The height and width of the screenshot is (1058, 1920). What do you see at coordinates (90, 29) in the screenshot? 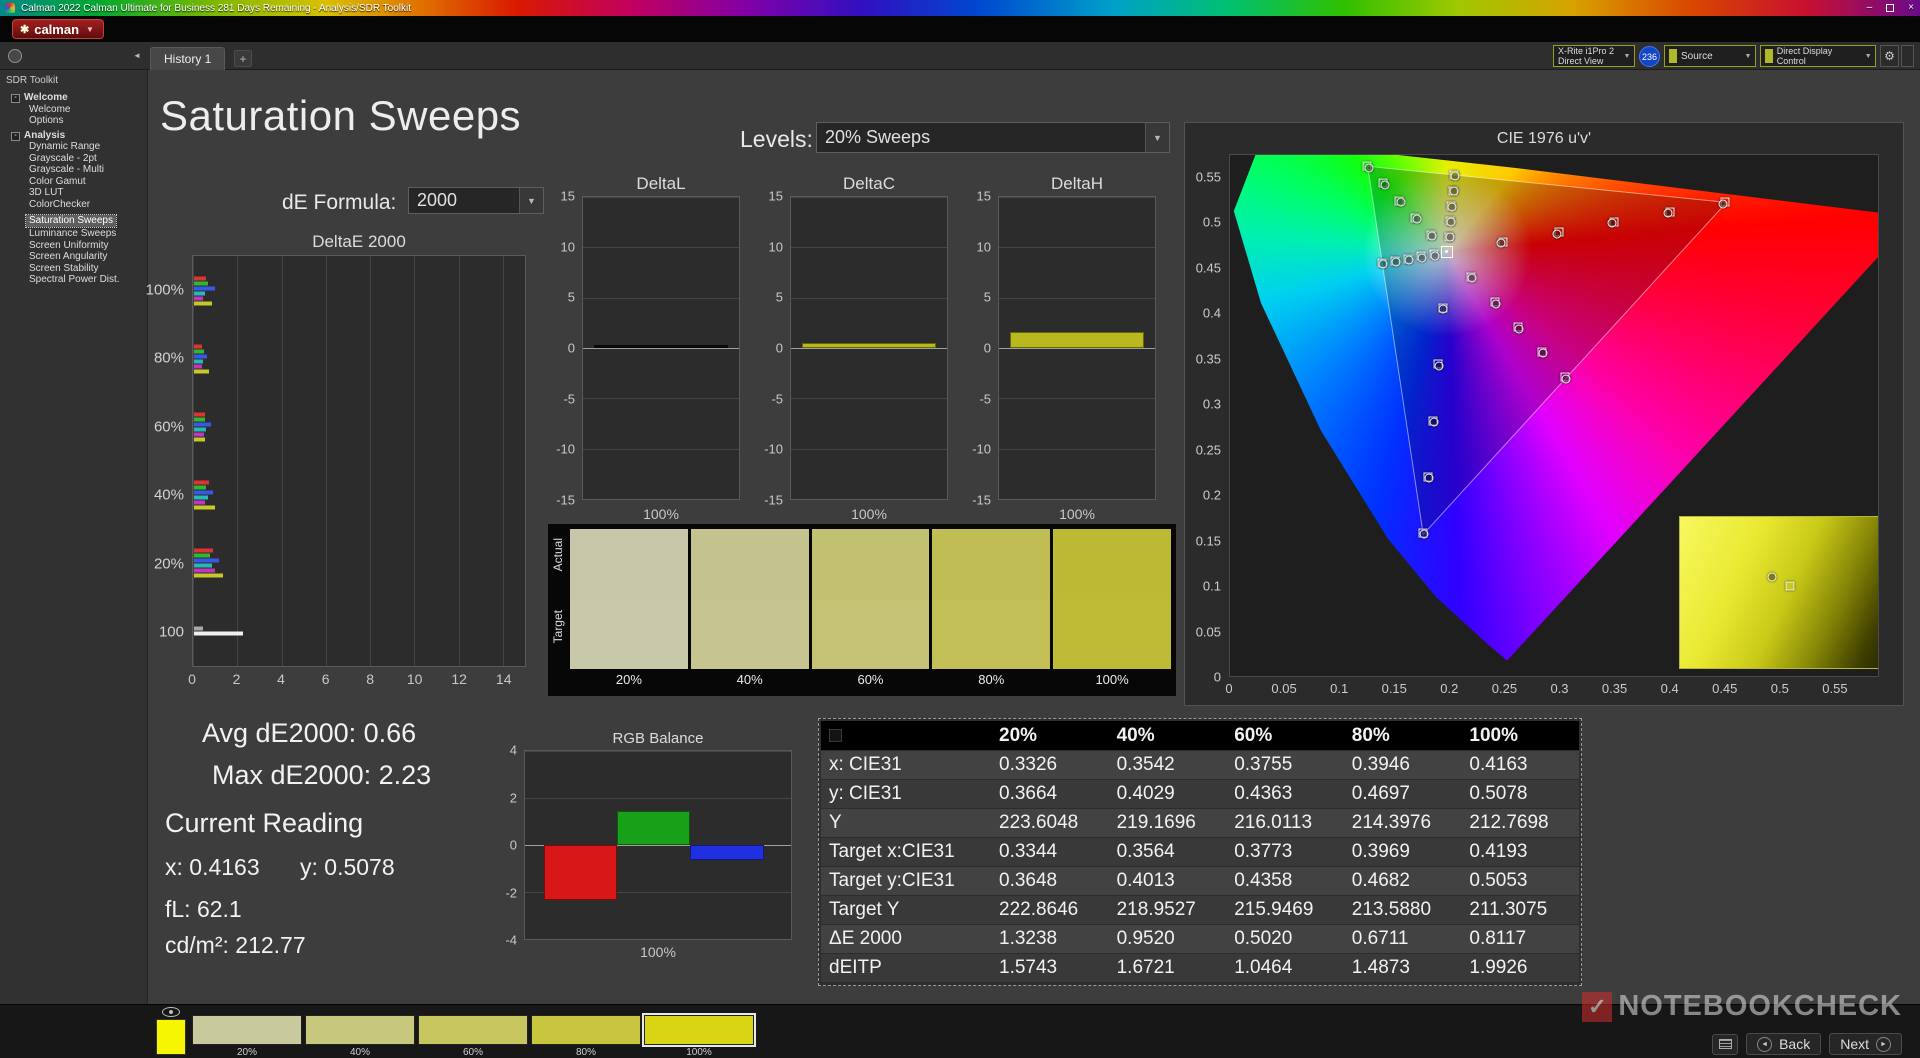
I see `chevron-down-icon: ▼` at bounding box center [90, 29].